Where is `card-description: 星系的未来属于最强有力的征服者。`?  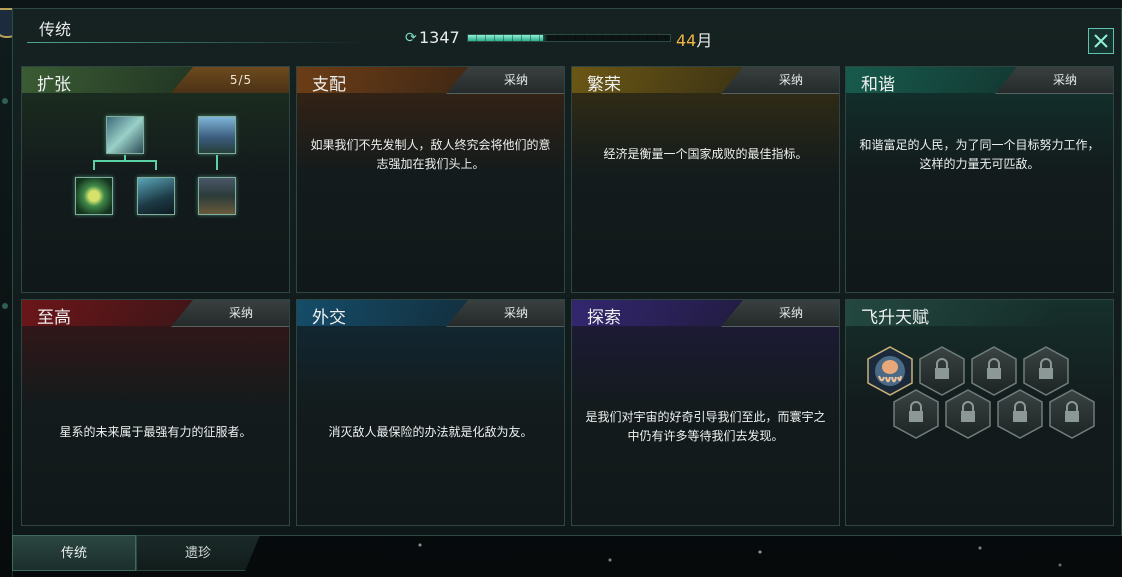
card-description: 星系的未来属于最强有力的征服者。 is located at coordinates (155, 432).